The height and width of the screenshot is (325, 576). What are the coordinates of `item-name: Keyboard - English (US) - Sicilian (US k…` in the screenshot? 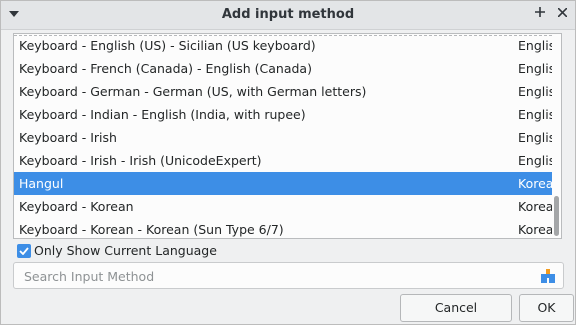 It's located at (167, 45).